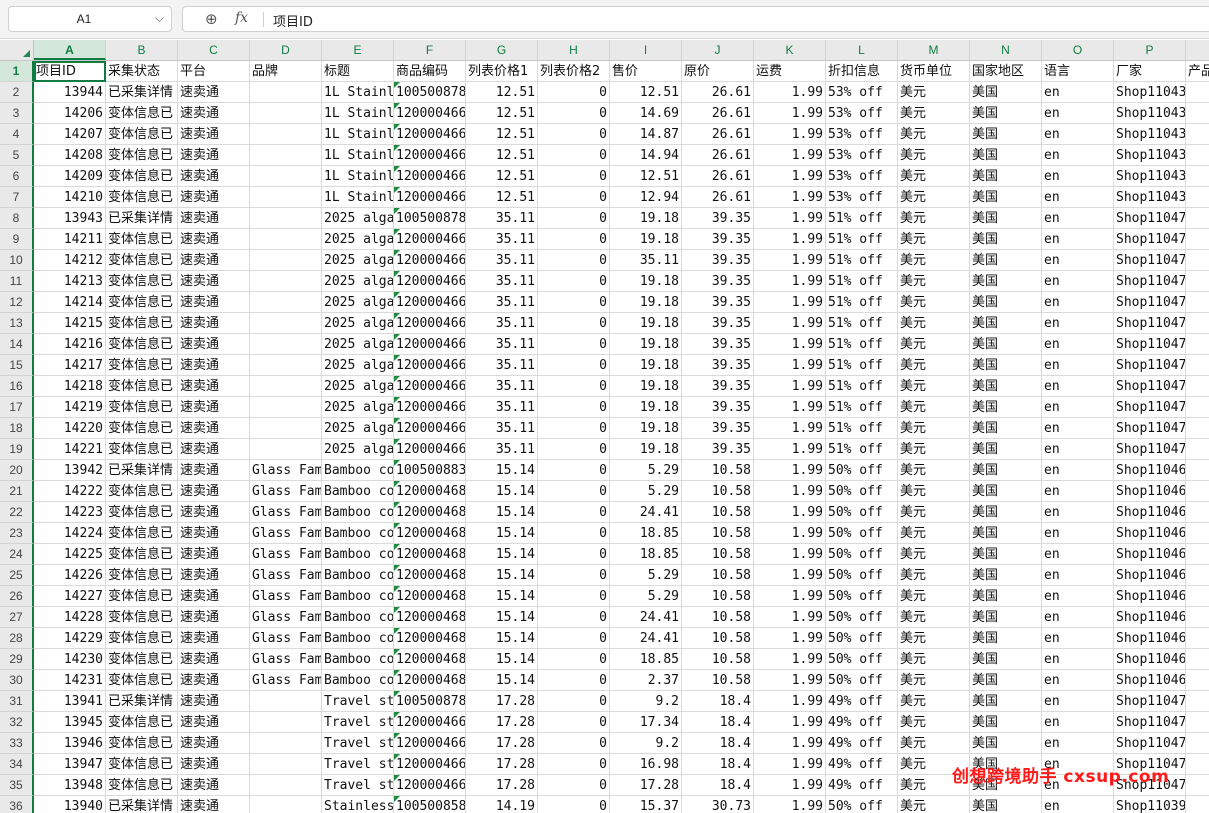 The width and height of the screenshot is (1209, 813). I want to click on table-cell: 1L Stainl, so click(358, 92).